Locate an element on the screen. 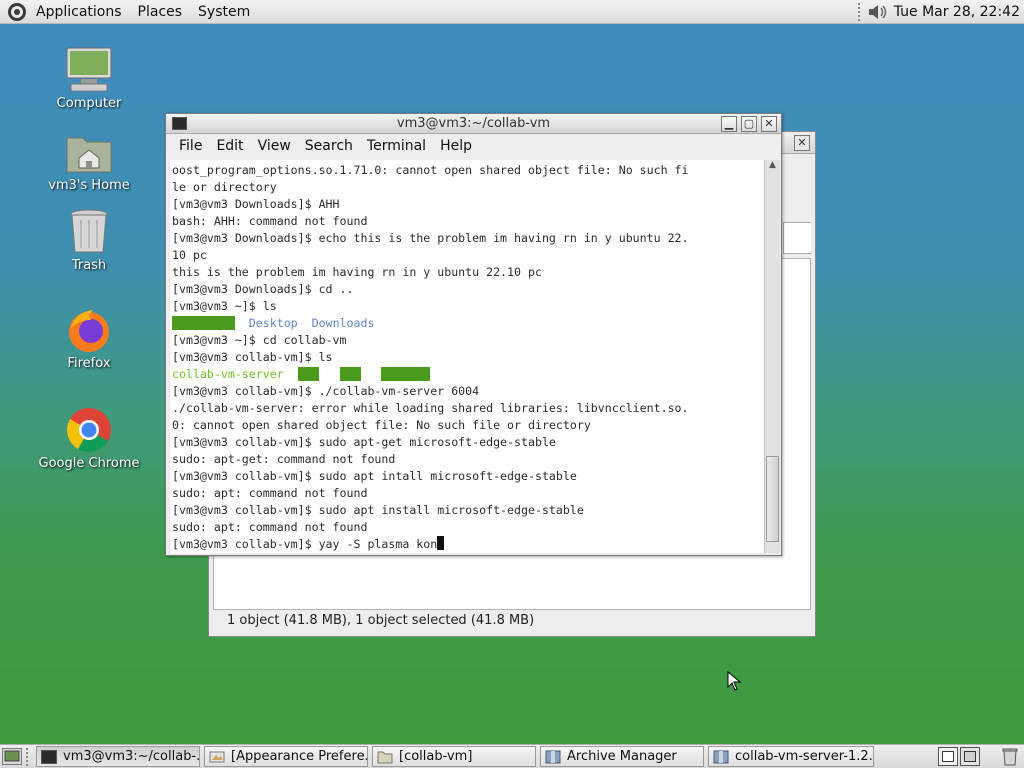 The image size is (1024, 768). trash-icon is located at coordinates (89, 232).